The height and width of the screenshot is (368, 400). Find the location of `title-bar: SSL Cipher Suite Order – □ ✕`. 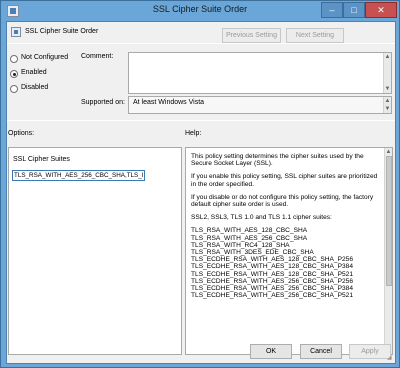

title-bar: SSL Cipher Suite Order – □ ✕ is located at coordinates (200, 11).